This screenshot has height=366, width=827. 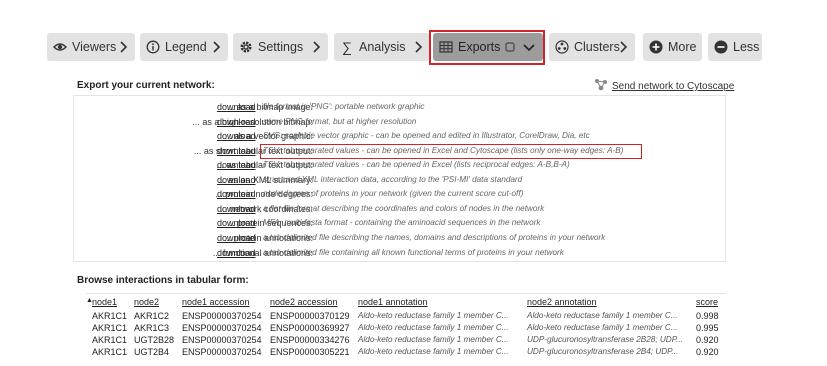 I want to click on short-tsv-highlight-box, so click(x=451, y=151).